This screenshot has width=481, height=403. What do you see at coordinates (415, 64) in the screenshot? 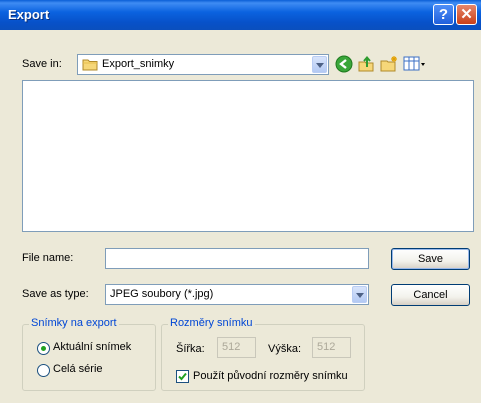
I see `view-menu-icon` at bounding box center [415, 64].